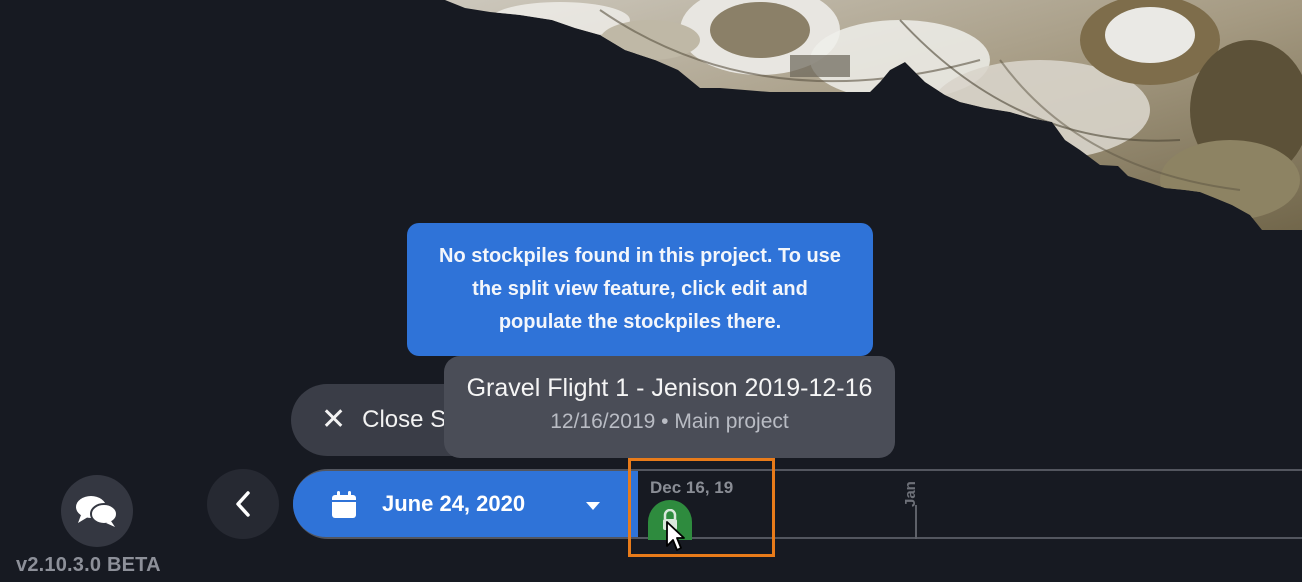  Describe the element at coordinates (675, 536) in the screenshot. I see `mouse-cursor-icon` at that location.